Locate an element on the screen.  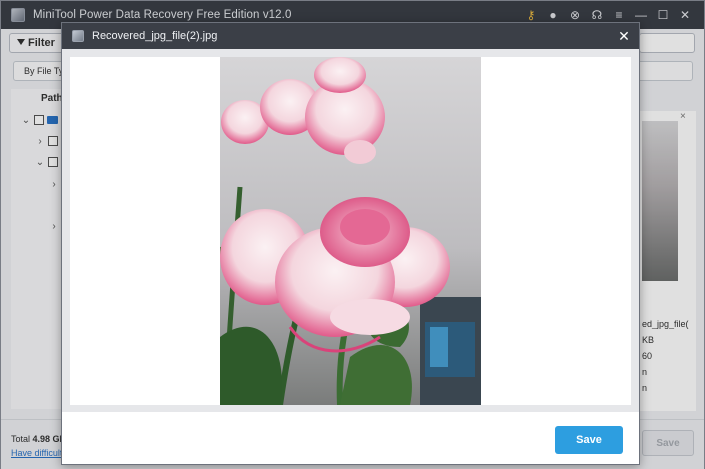
save-button: Save is located at coordinates (589, 440).